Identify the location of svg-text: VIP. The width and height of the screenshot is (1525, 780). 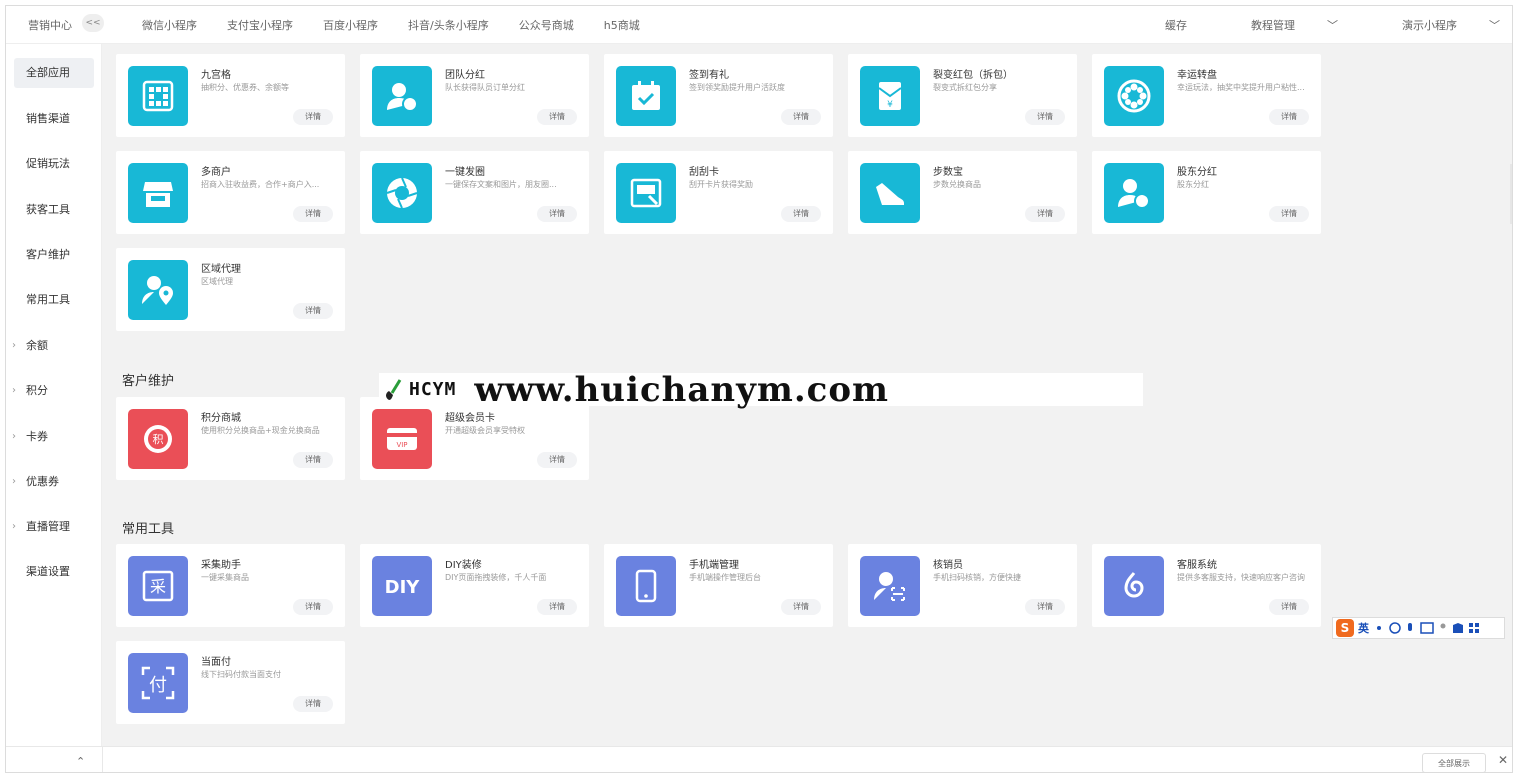
(401, 445).